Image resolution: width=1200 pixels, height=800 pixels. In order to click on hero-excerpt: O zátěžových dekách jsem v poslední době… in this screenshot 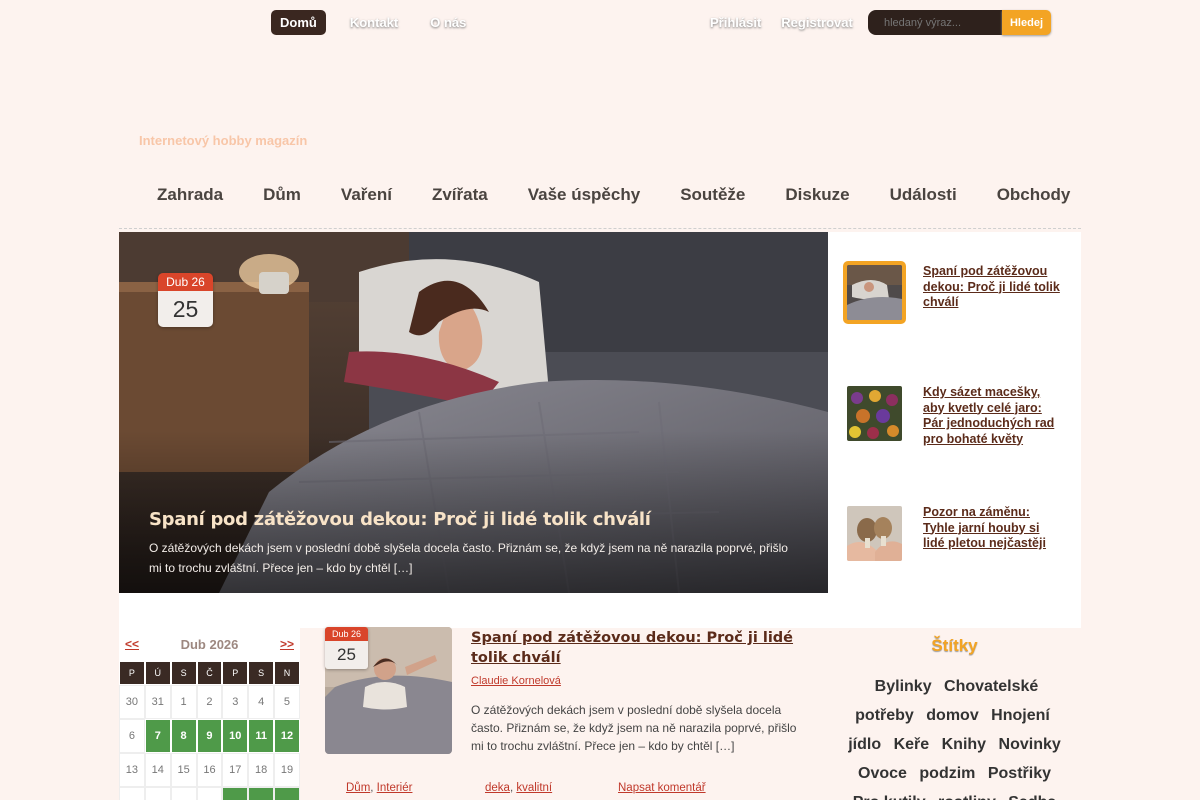, I will do `click(468, 558)`.